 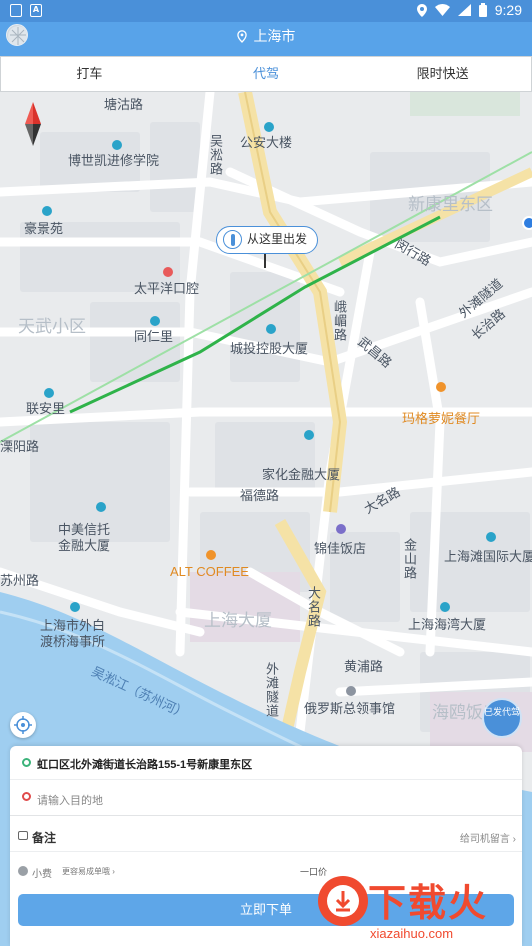 What do you see at coordinates (269, 348) in the screenshot?
I see `place-label: 城投控股大厦` at bounding box center [269, 348].